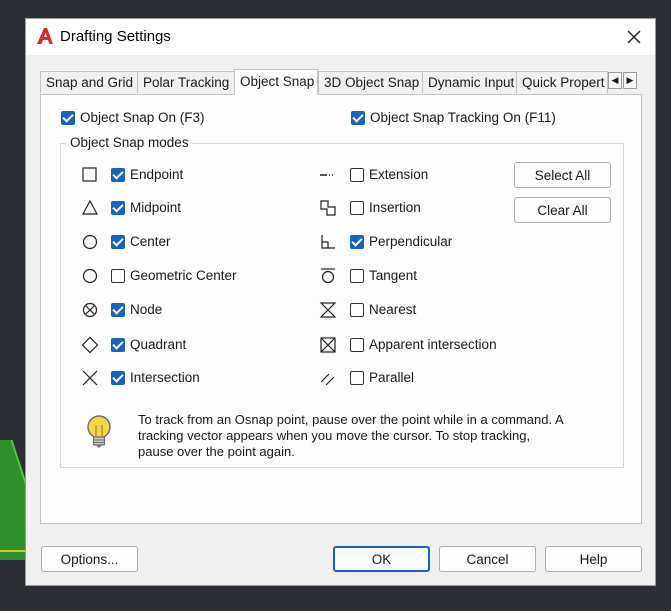 This screenshot has width=671, height=611. What do you see at coordinates (99, 431) in the screenshot?
I see `lightbulb-icon` at bounding box center [99, 431].